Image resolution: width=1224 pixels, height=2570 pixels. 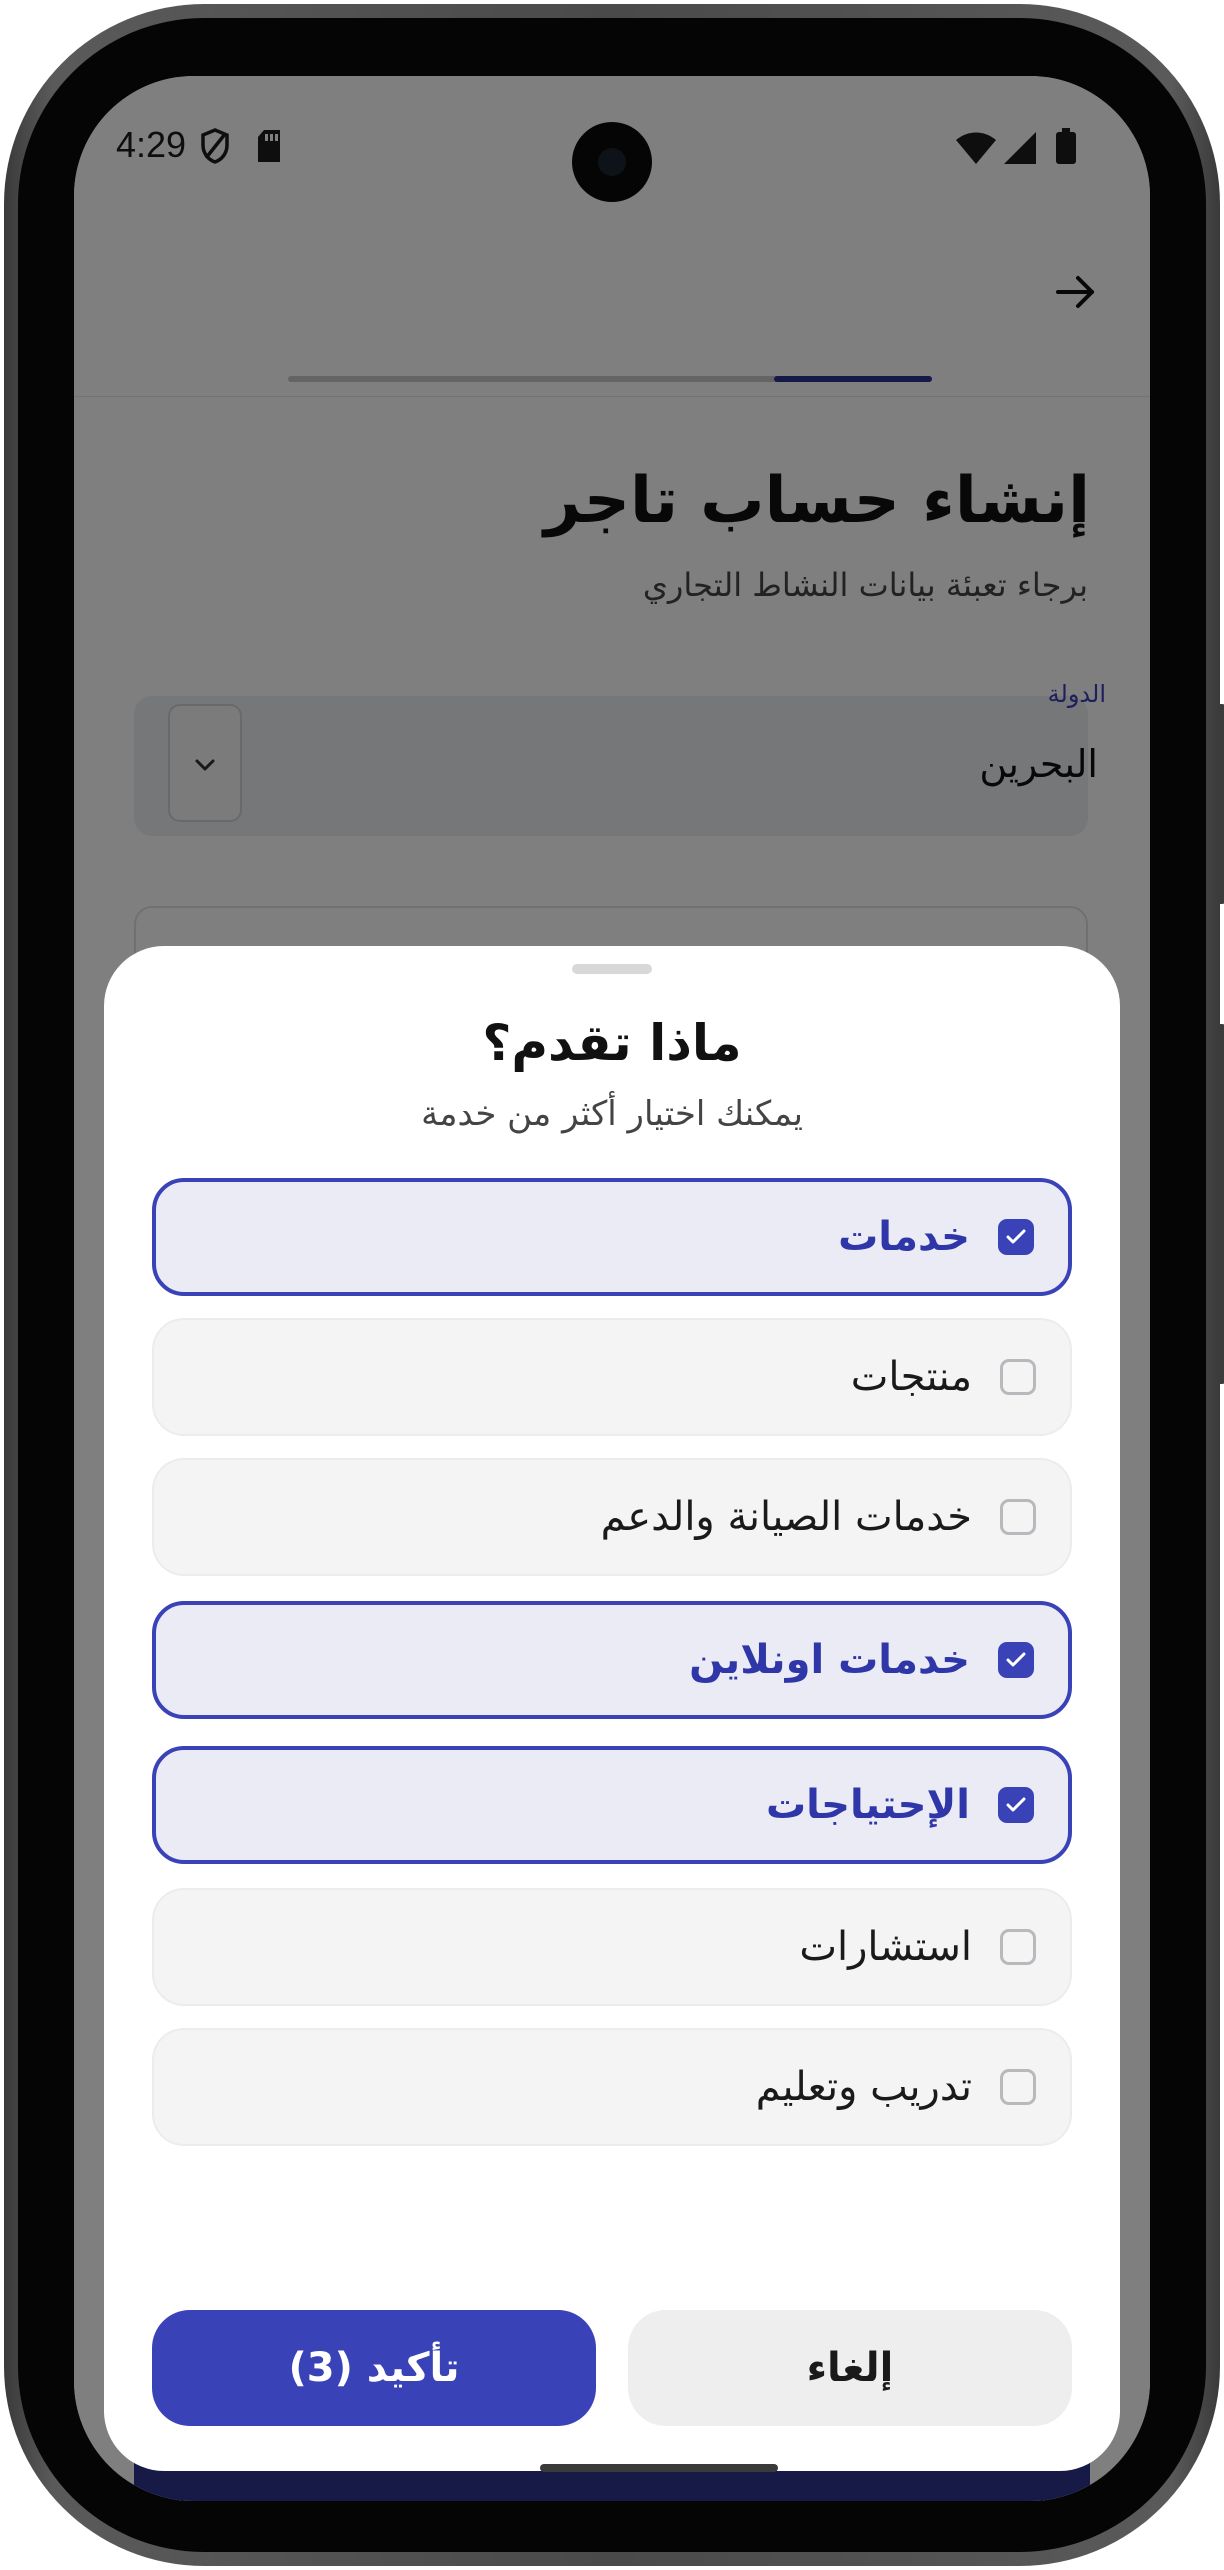 I want to click on cancel-button: إلغاء, so click(x=850, y=2368).